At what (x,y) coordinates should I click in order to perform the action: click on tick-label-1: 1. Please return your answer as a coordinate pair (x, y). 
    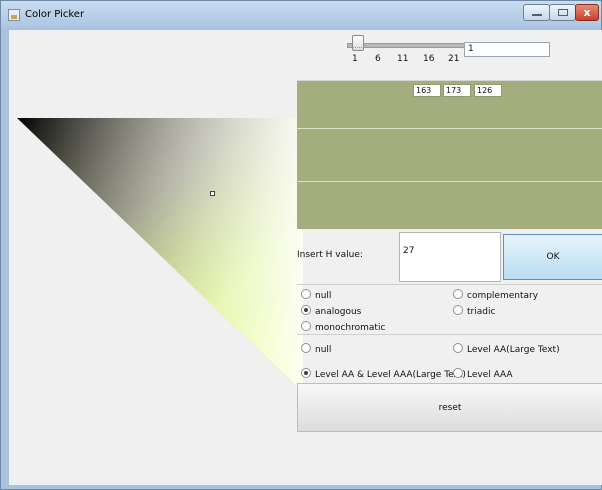
    Looking at the image, I should click on (355, 59).